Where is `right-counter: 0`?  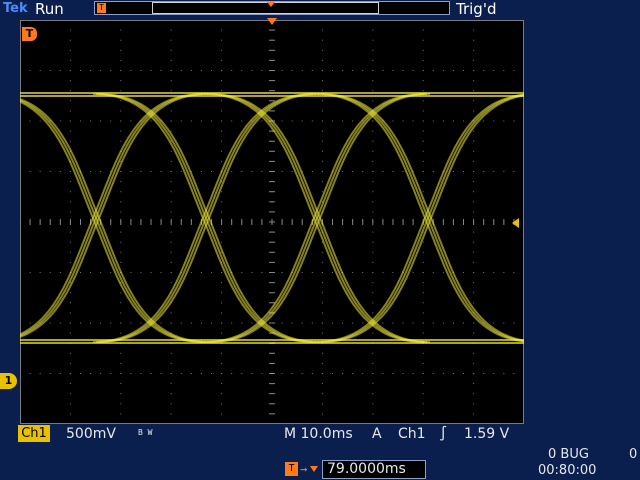
right-counter: 0 is located at coordinates (633, 454).